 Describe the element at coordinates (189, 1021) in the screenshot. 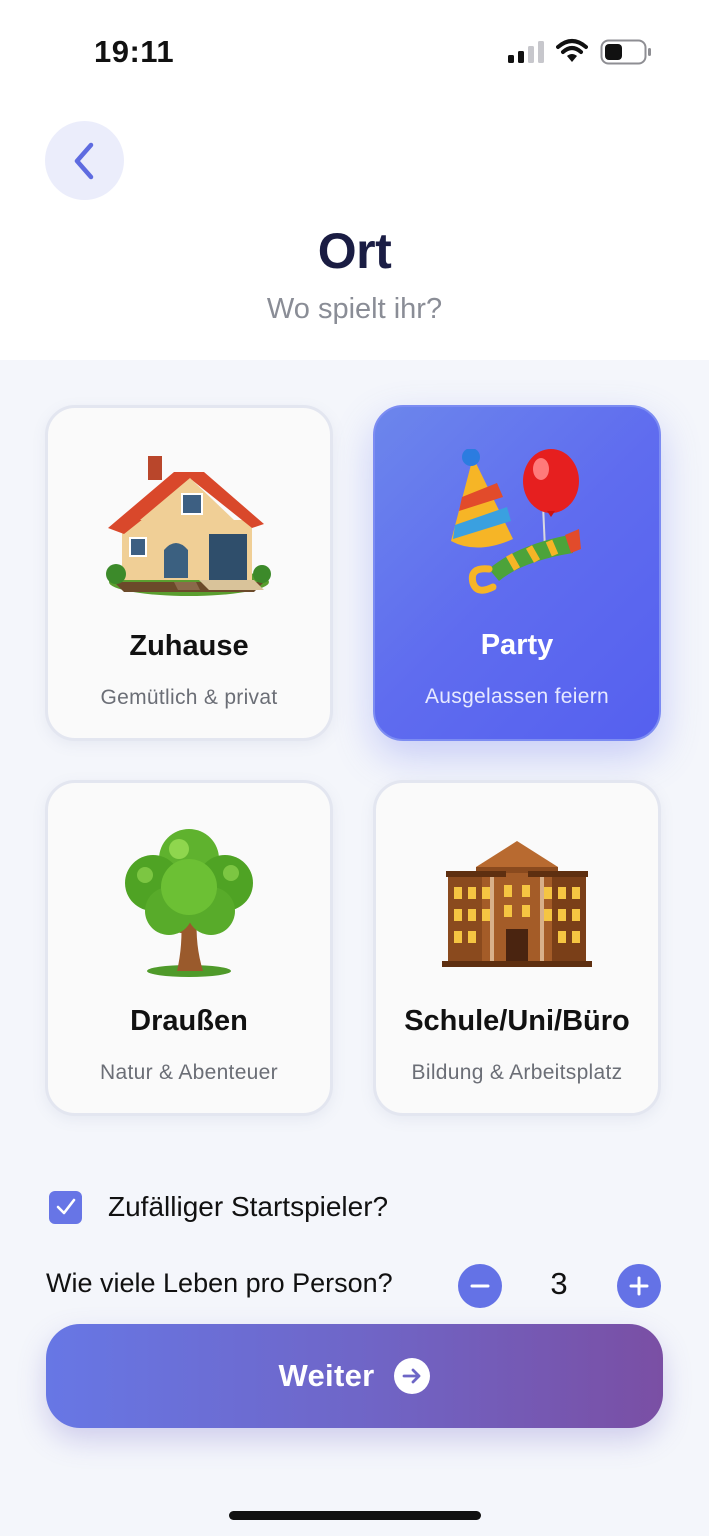

I see `card-title: Draußen` at that location.